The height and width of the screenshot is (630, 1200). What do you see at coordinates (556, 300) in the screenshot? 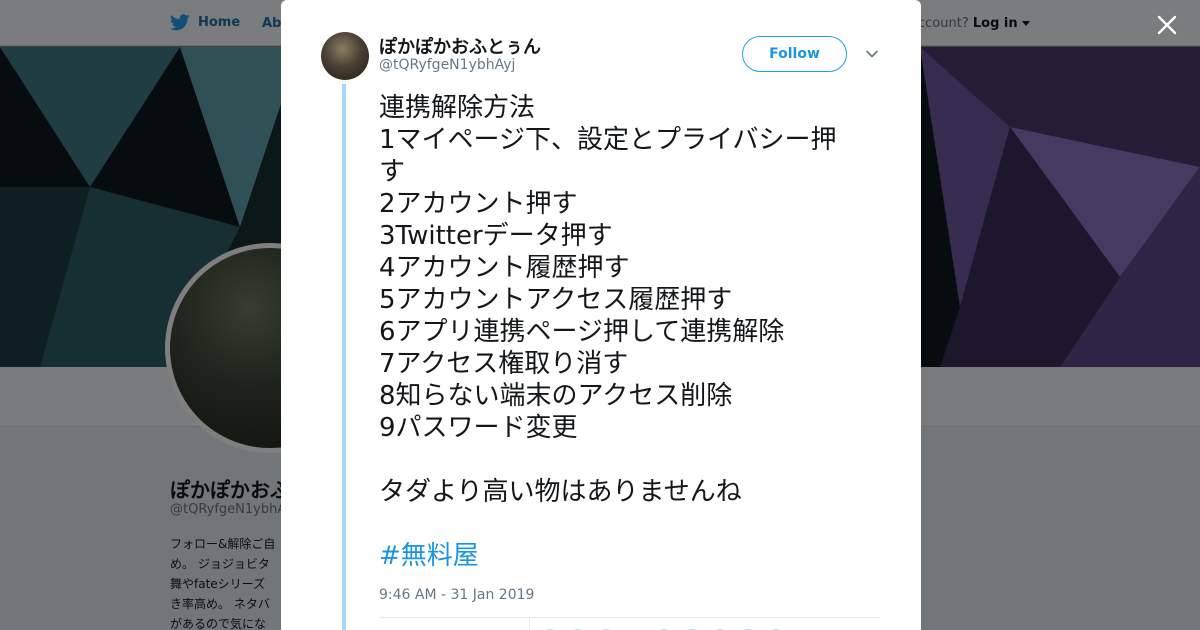
I see `tweet-line: 5アカウントアクセス履歴押す` at bounding box center [556, 300].